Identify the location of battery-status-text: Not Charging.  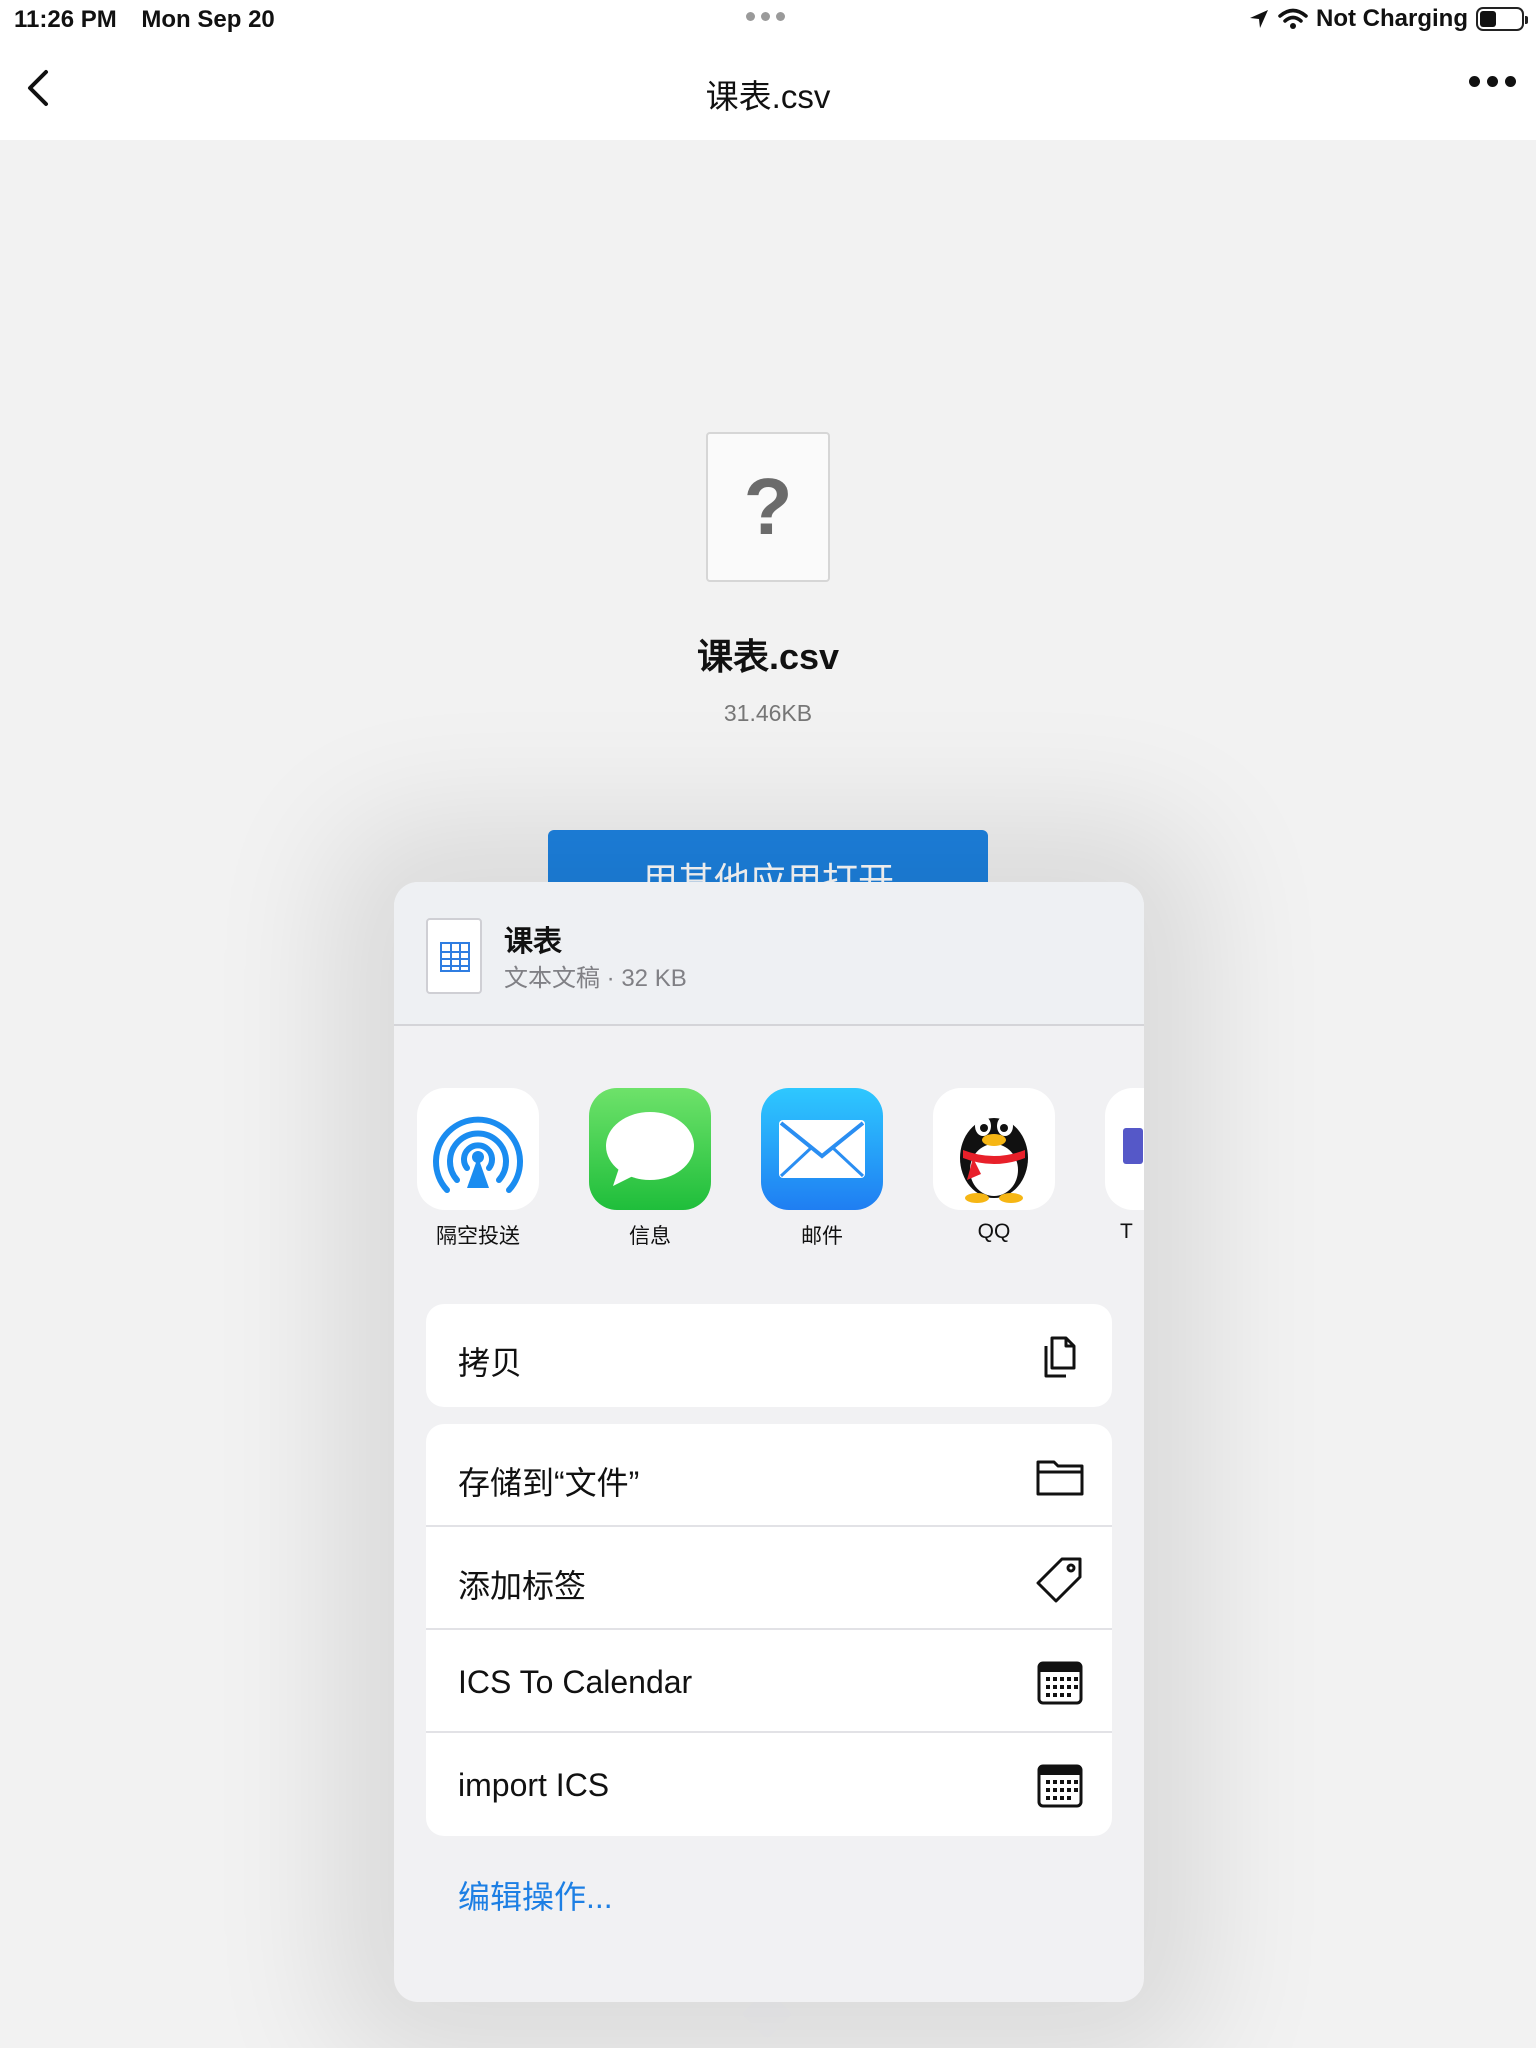
(1392, 18).